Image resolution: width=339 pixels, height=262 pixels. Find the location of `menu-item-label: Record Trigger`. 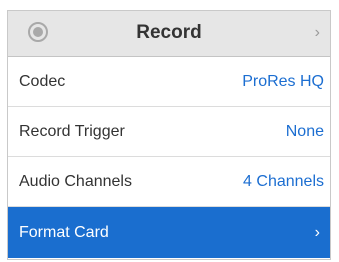

menu-item-label: Record Trigger is located at coordinates (72, 131).